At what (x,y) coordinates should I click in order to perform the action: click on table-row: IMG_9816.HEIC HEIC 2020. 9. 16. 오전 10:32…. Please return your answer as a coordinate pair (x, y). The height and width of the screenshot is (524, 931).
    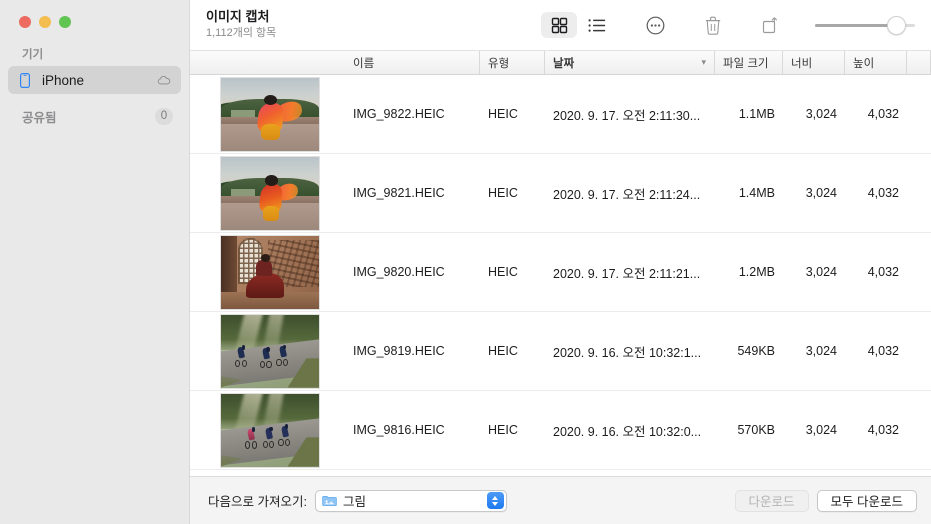
    Looking at the image, I should click on (560, 430).